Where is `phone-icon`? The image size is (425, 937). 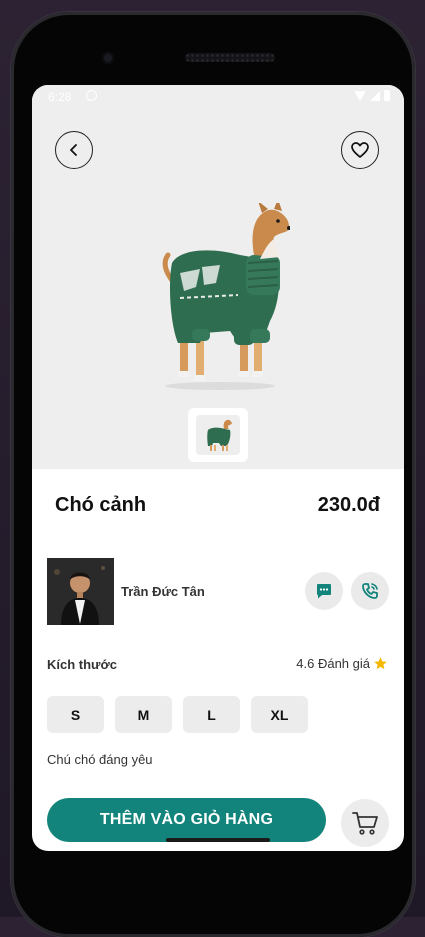
phone-icon is located at coordinates (370, 591).